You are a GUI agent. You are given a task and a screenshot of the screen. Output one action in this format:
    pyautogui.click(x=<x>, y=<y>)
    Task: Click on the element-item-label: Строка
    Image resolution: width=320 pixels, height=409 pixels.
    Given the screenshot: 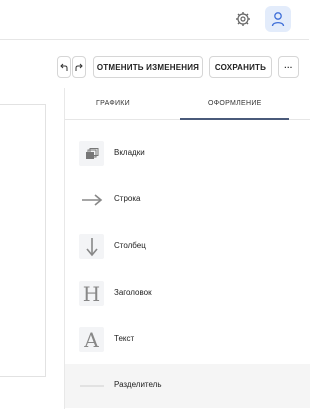 What is the action you would take?
    pyautogui.click(x=127, y=198)
    